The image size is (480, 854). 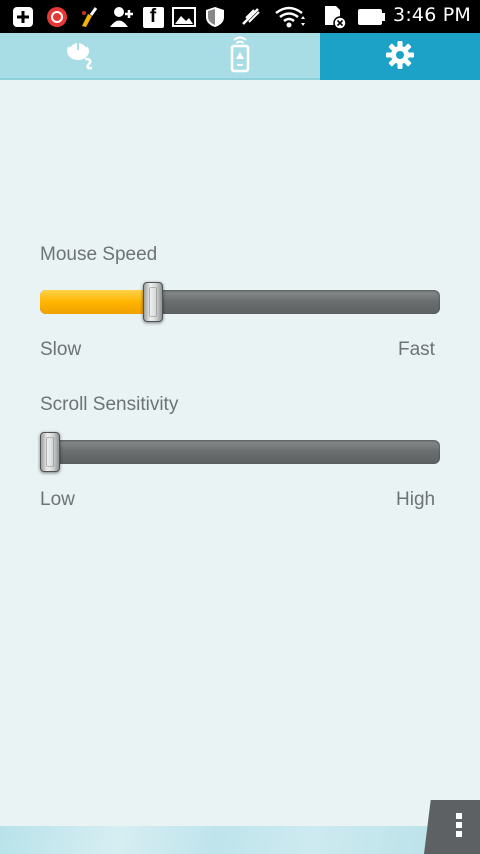 I want to click on tab-bar, so click(x=240, y=56).